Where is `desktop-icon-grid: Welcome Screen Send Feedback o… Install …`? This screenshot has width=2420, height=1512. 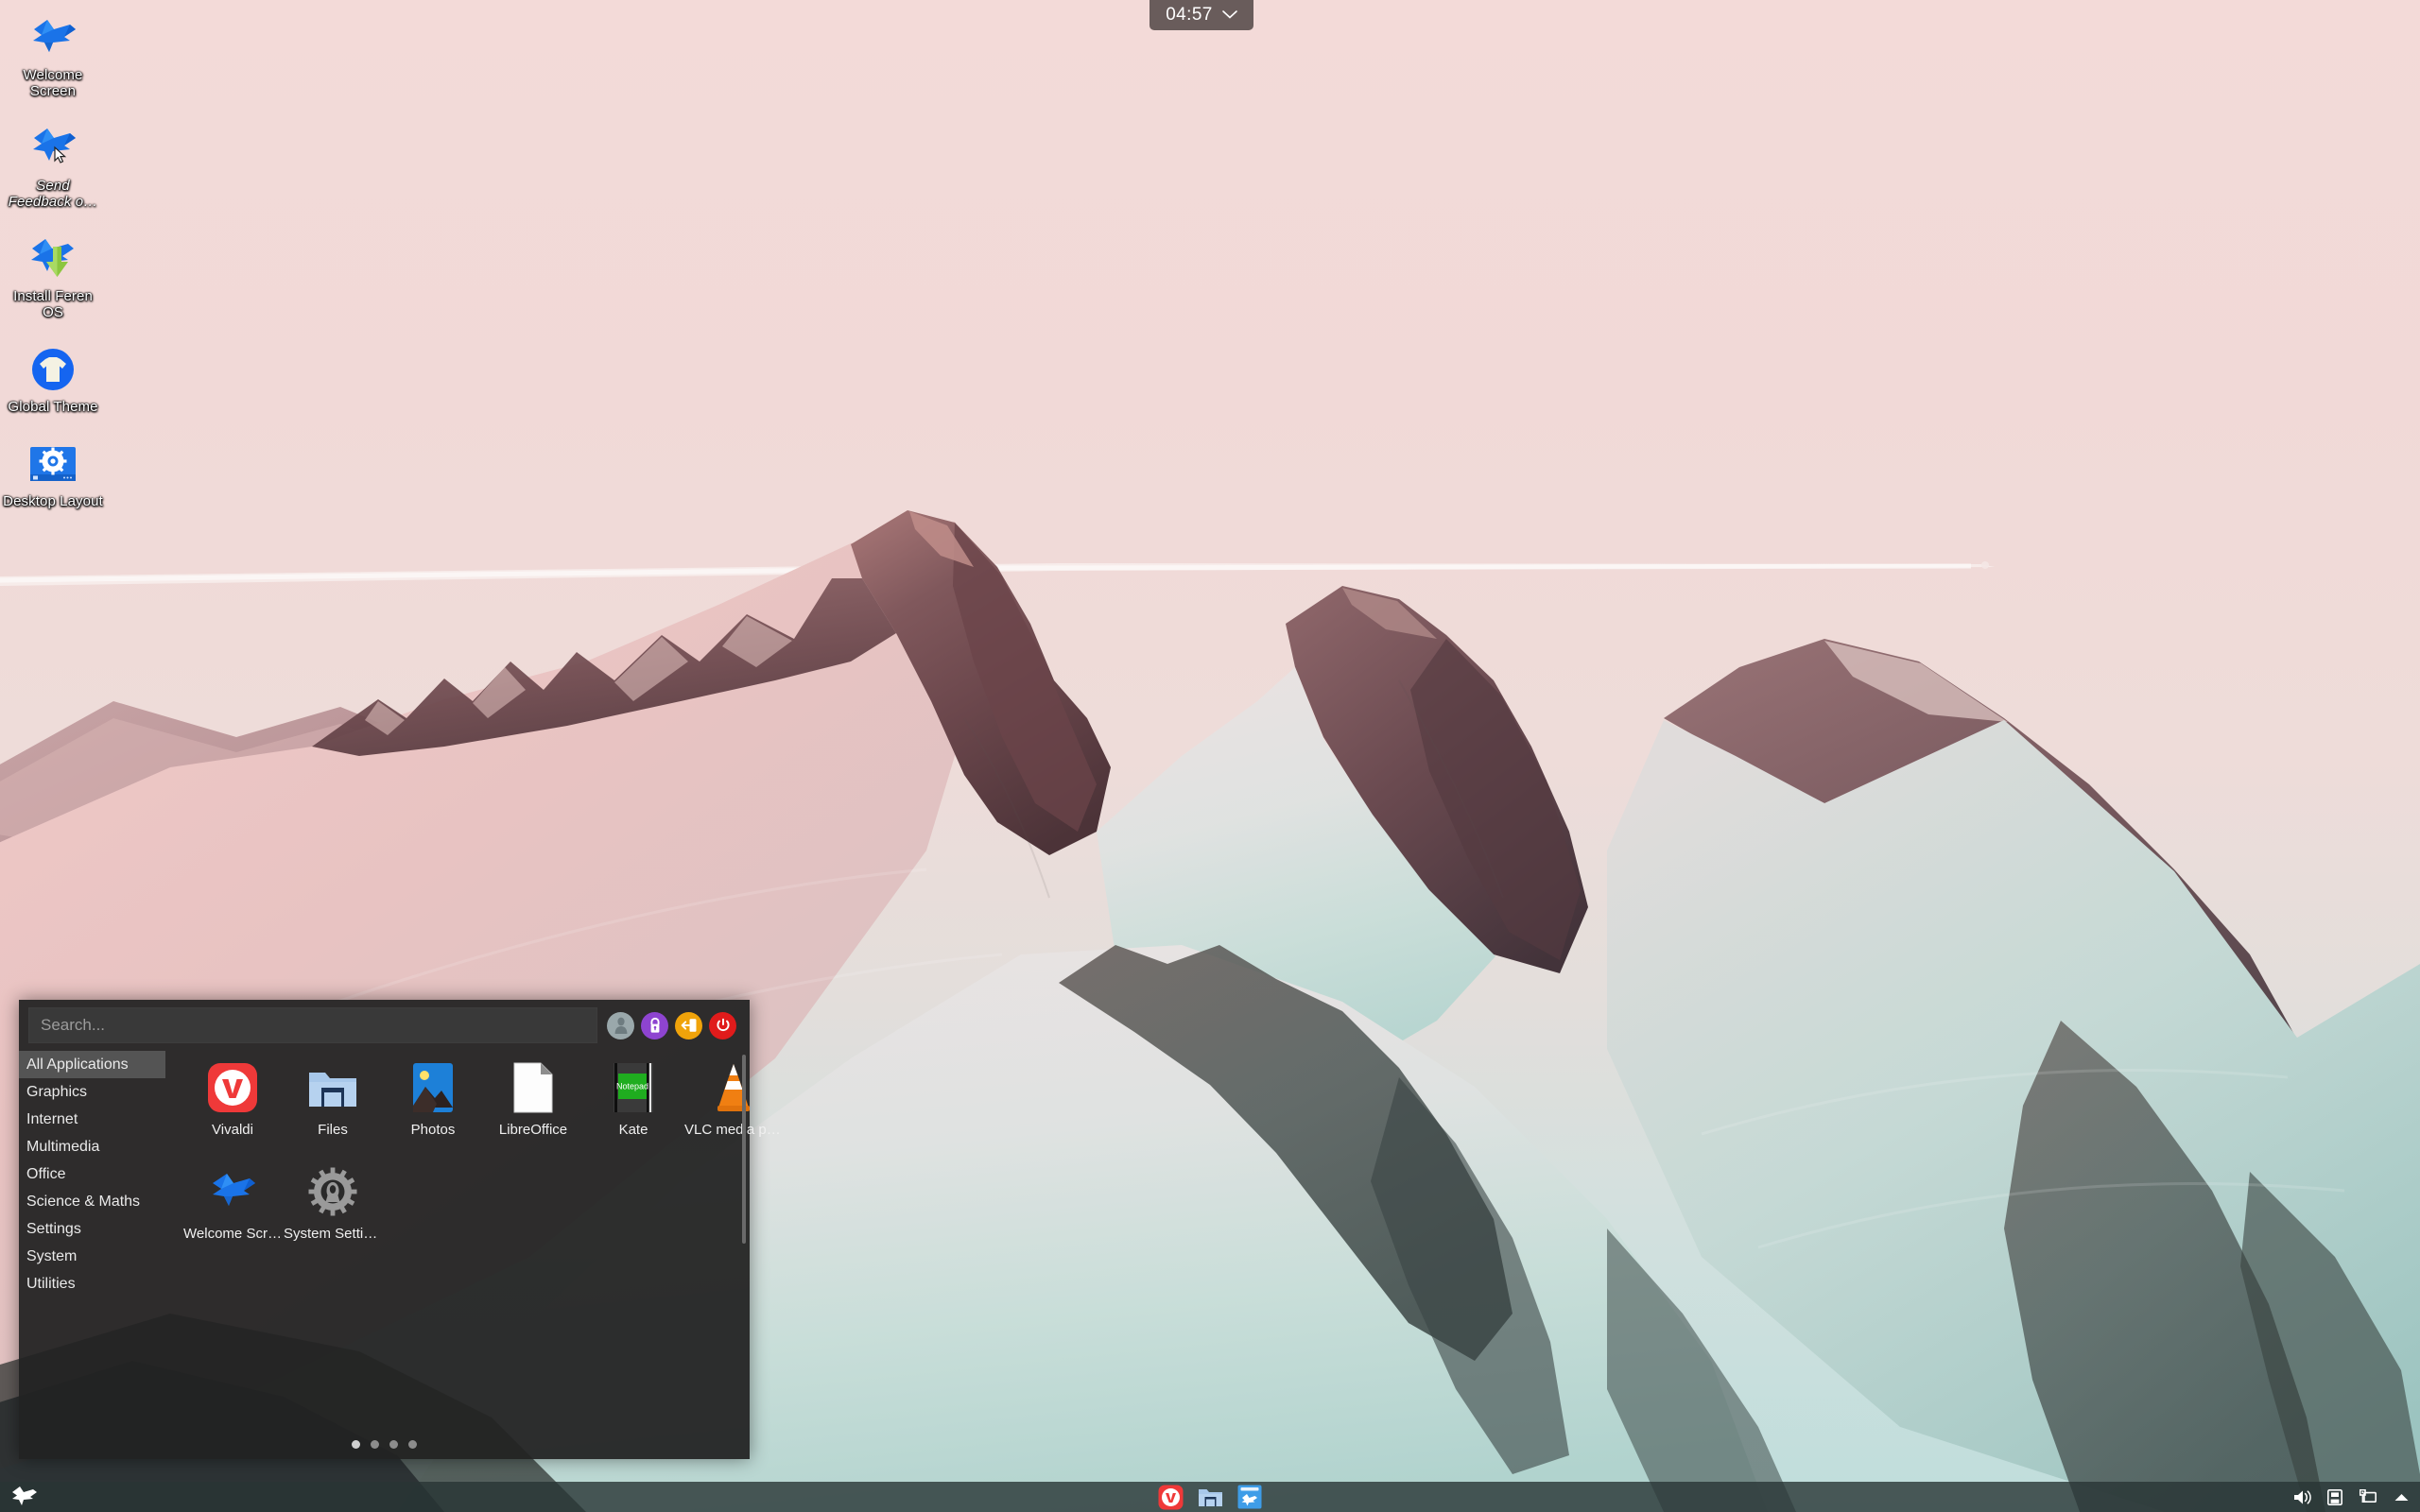 desktop-icon-grid: Welcome Screen Send Feedback o… Install … is located at coordinates (52, 268).